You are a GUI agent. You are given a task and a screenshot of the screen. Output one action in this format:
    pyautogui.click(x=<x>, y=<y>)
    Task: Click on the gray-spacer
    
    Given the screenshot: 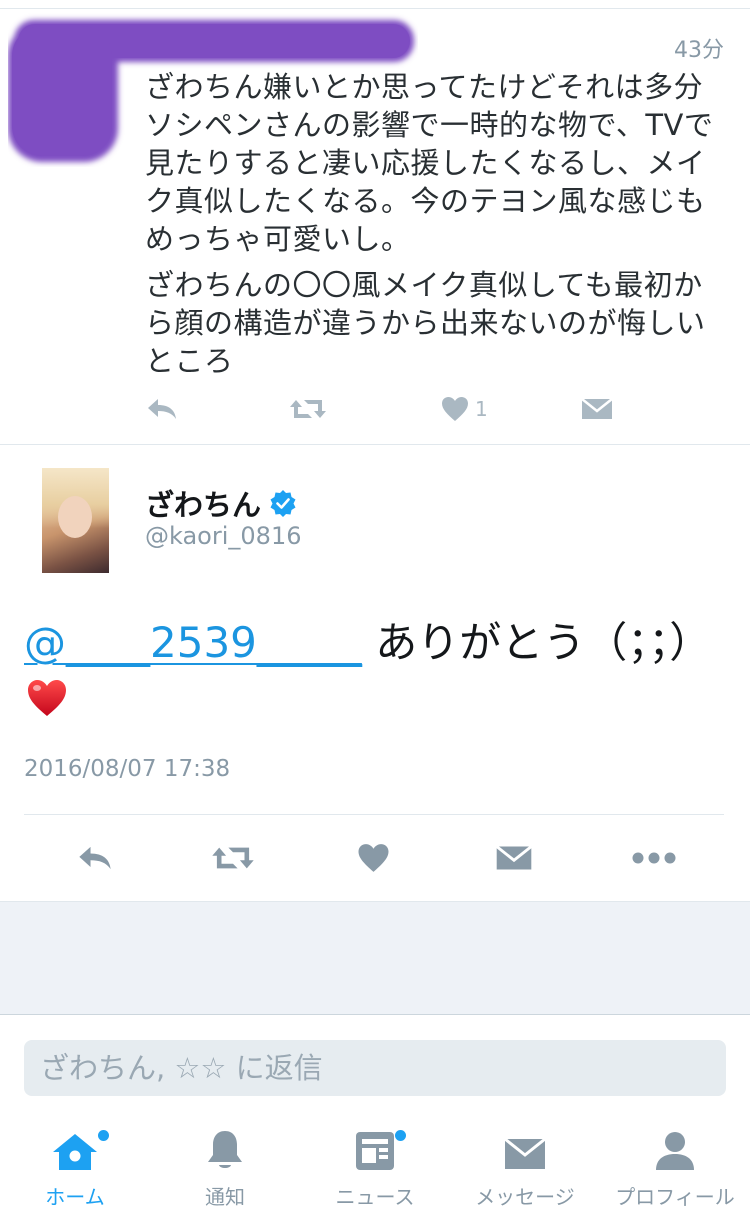 What is the action you would take?
    pyautogui.click(x=375, y=958)
    